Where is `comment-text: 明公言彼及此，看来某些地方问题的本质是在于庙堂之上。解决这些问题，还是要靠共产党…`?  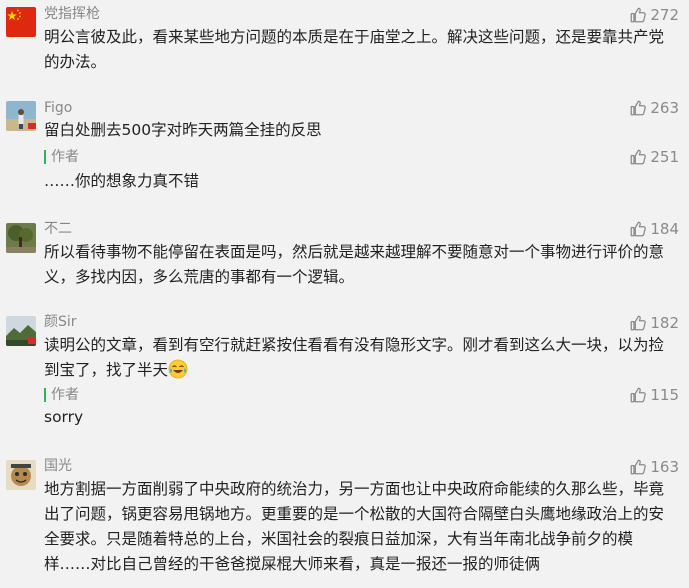
comment-text: 明公言彼及此，看来某些地方问题的本质是在于庙堂之上。解决这些问题，还是要靠共产党… is located at coordinates (354, 49).